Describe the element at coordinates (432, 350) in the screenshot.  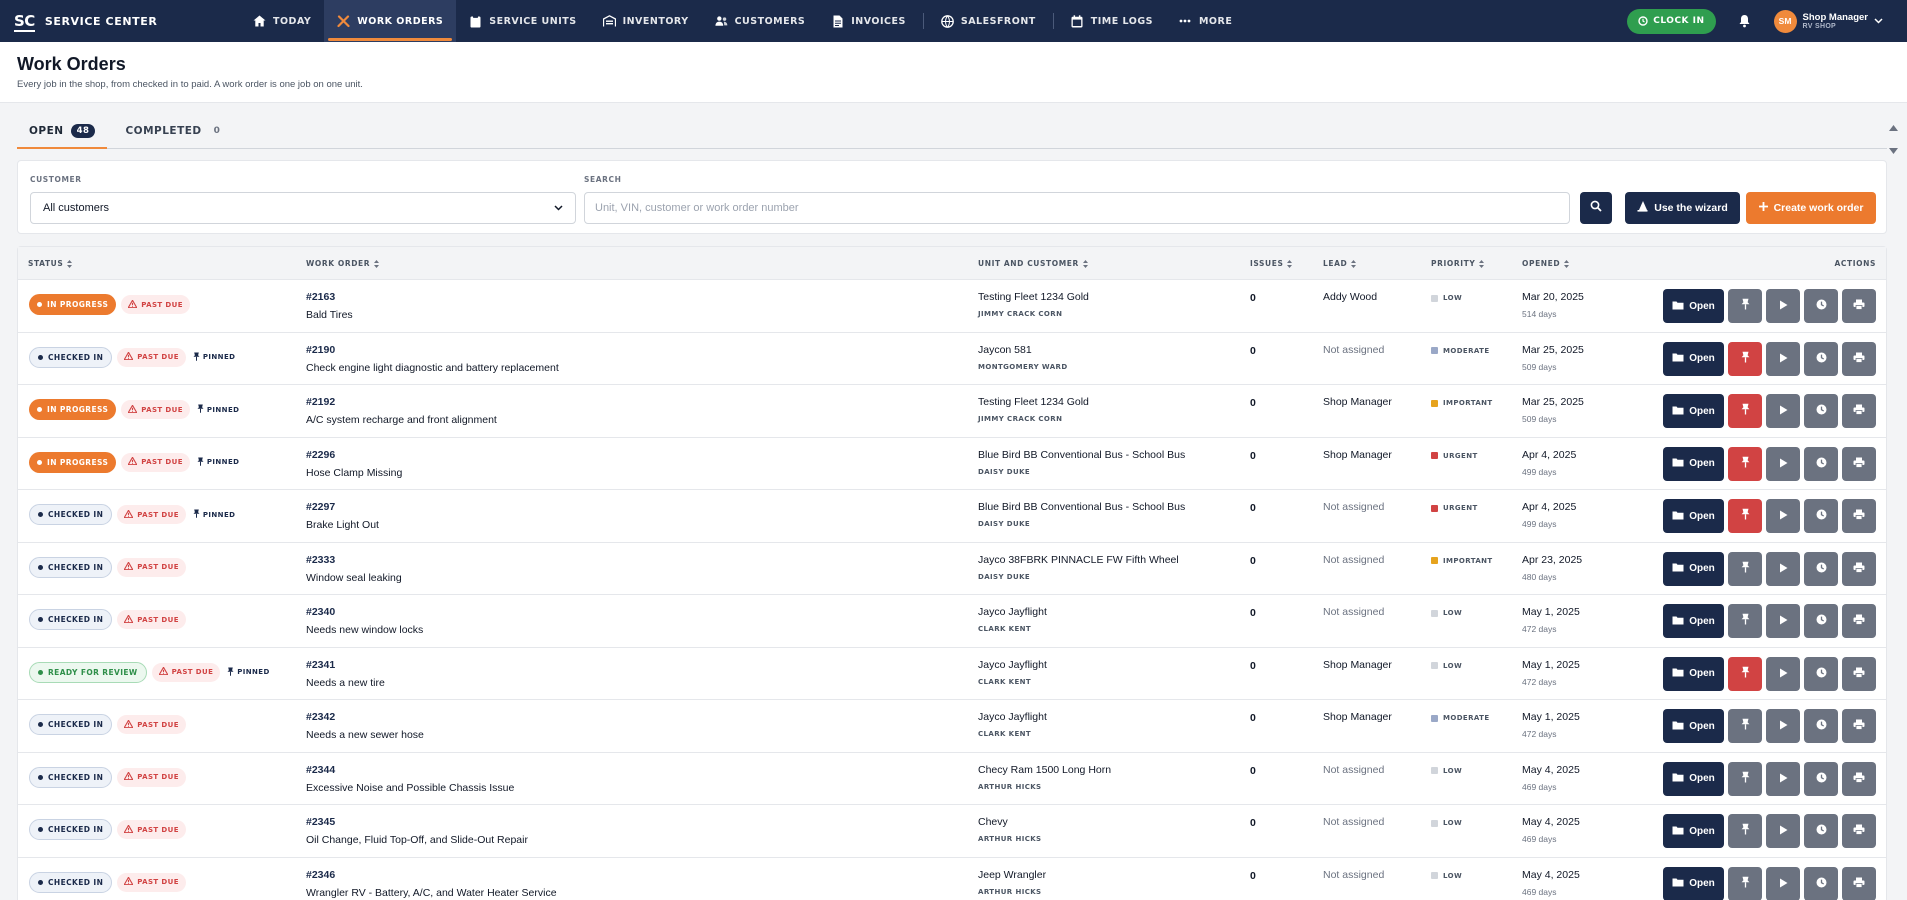
I see `work-order-number: #2190` at that location.